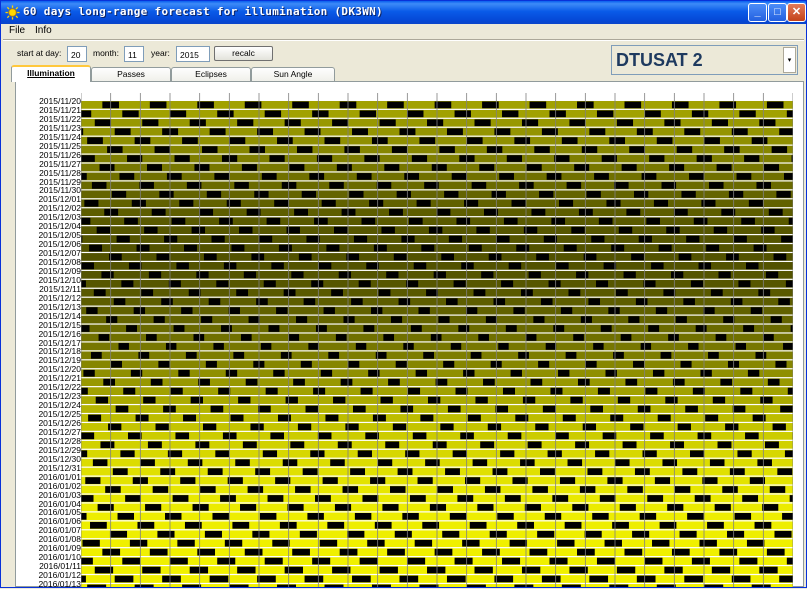 The height and width of the screenshot is (589, 807). I want to click on maximize-button: □, so click(777, 12).